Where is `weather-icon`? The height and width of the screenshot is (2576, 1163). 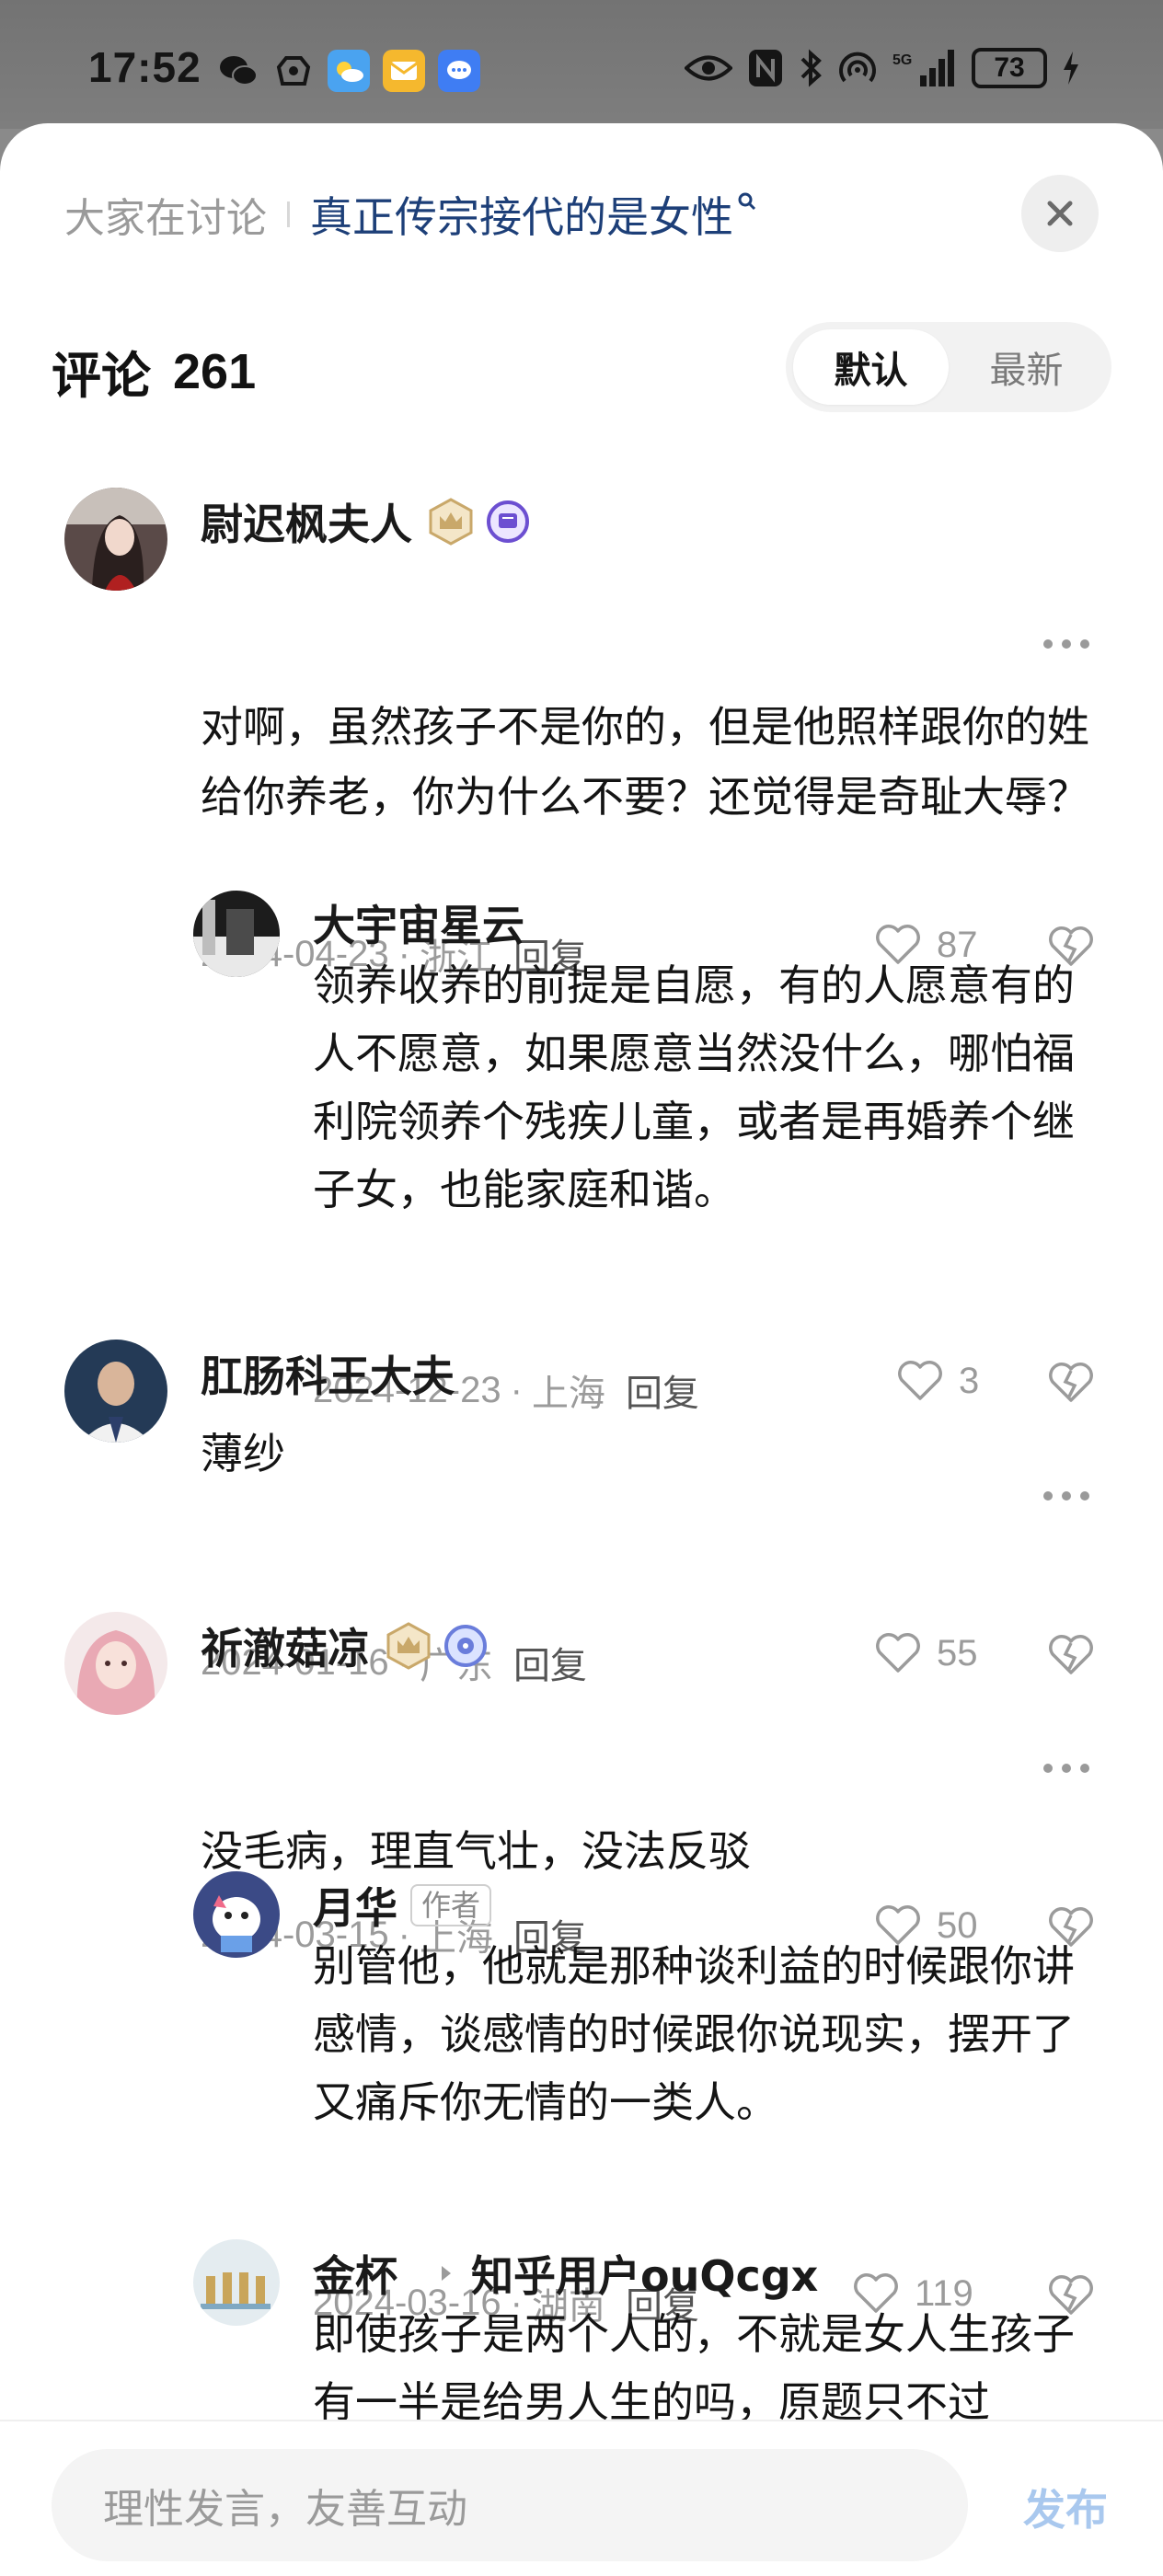
weather-icon is located at coordinates (349, 71).